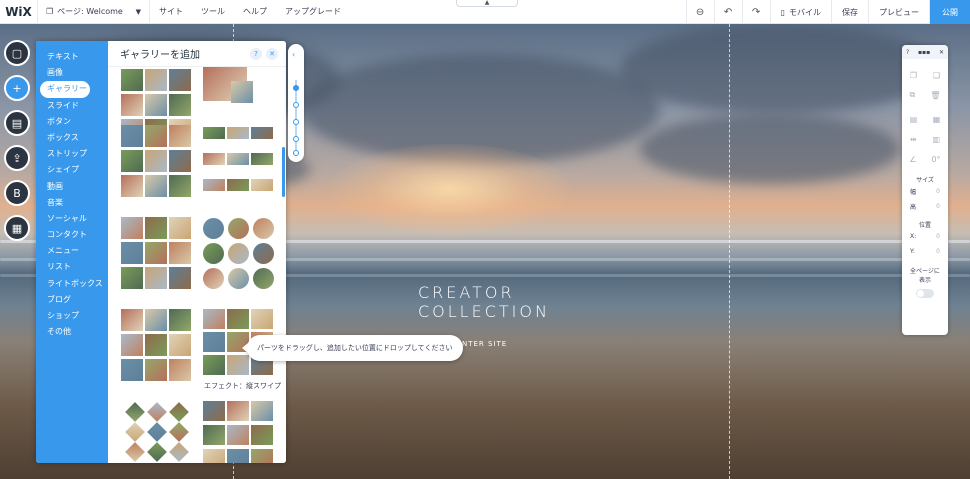 The width and height of the screenshot is (970, 479). What do you see at coordinates (935, 95) in the screenshot?
I see `delete-icon: 🗑` at bounding box center [935, 95].